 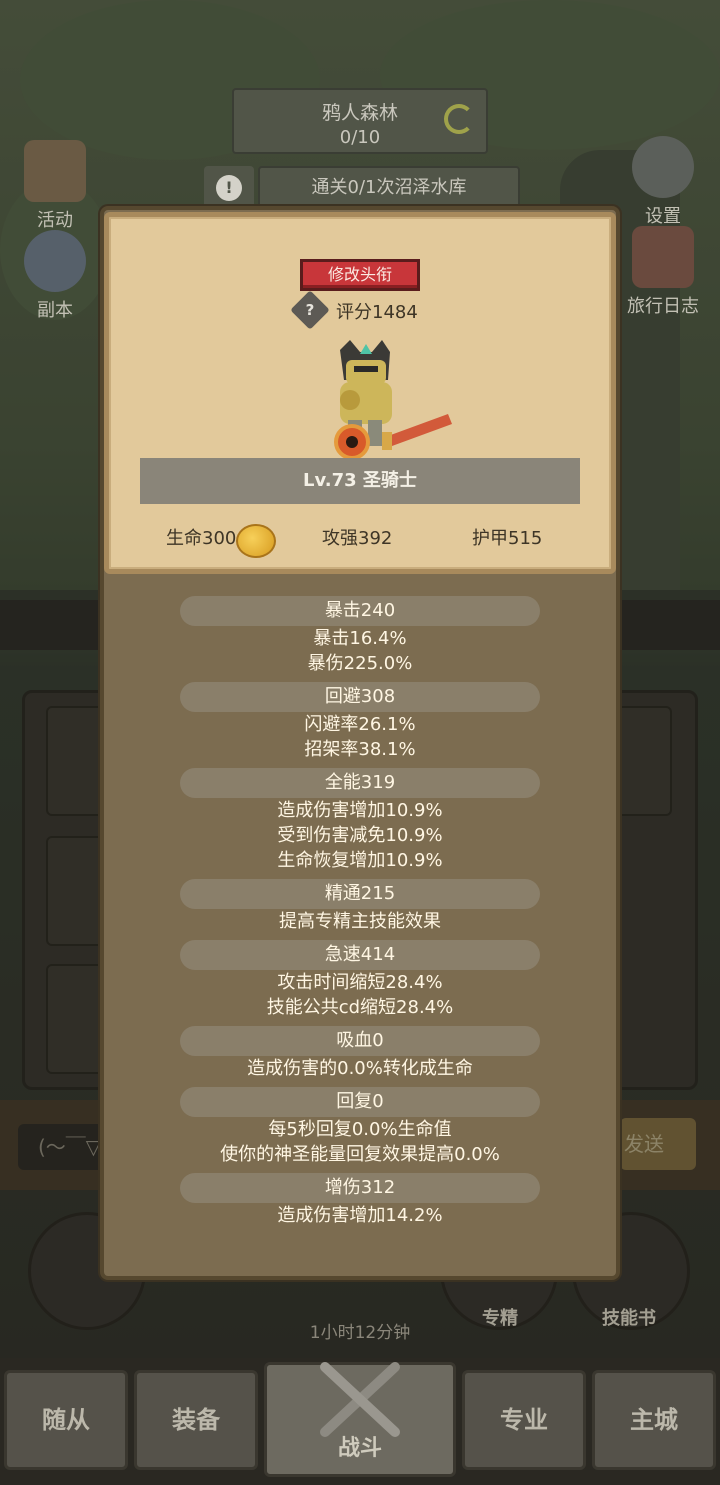 I want to click on stat-detail-line: 造成伤害增加14.2%, so click(x=360, y=1215).